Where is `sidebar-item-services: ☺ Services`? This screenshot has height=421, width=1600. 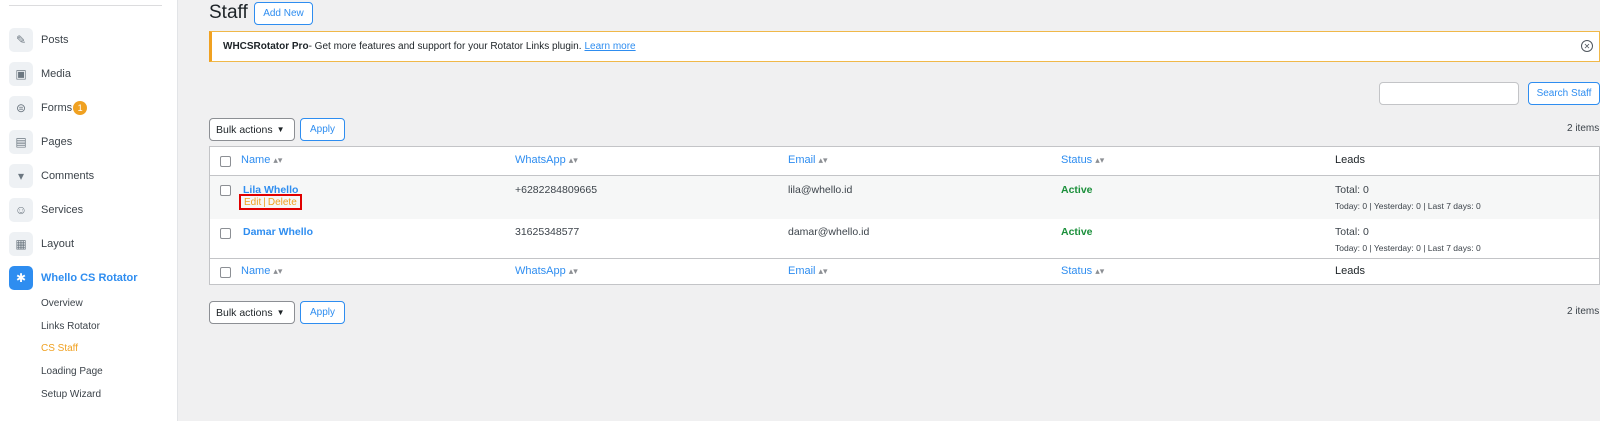 sidebar-item-services: ☺ Services is located at coordinates (89, 210).